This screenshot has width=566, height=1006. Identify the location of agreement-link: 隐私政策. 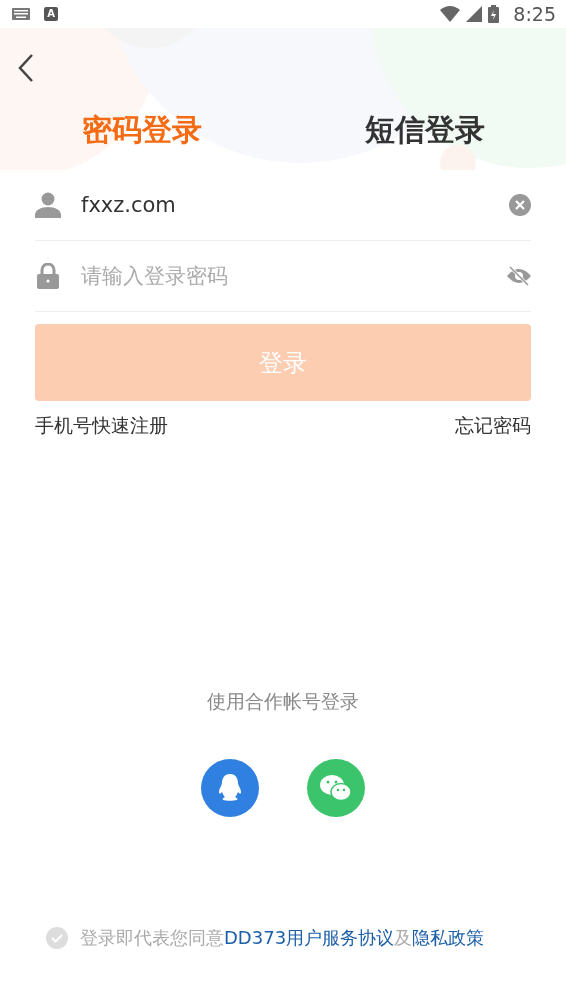
(448, 937).